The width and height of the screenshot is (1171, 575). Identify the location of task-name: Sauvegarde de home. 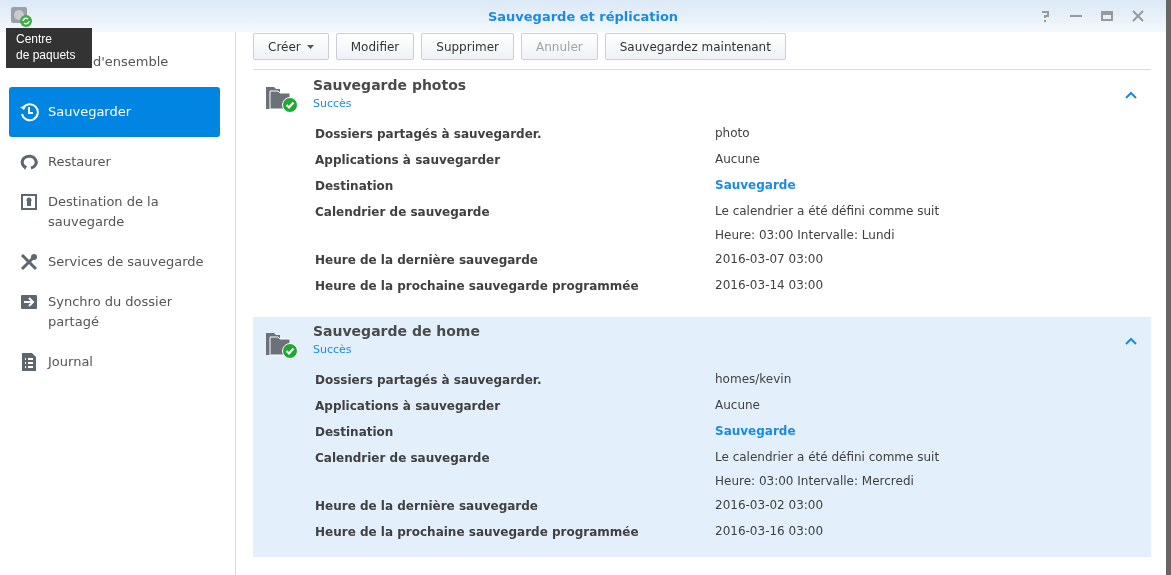
(396, 331).